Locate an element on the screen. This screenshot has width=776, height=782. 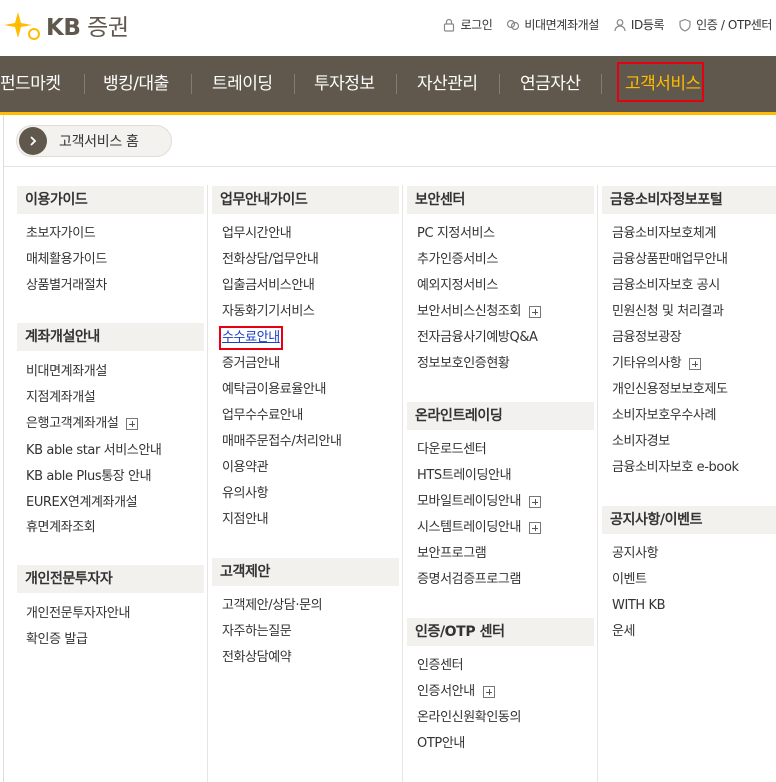
gnb-item-pension: 연금자산 is located at coordinates (550, 84).